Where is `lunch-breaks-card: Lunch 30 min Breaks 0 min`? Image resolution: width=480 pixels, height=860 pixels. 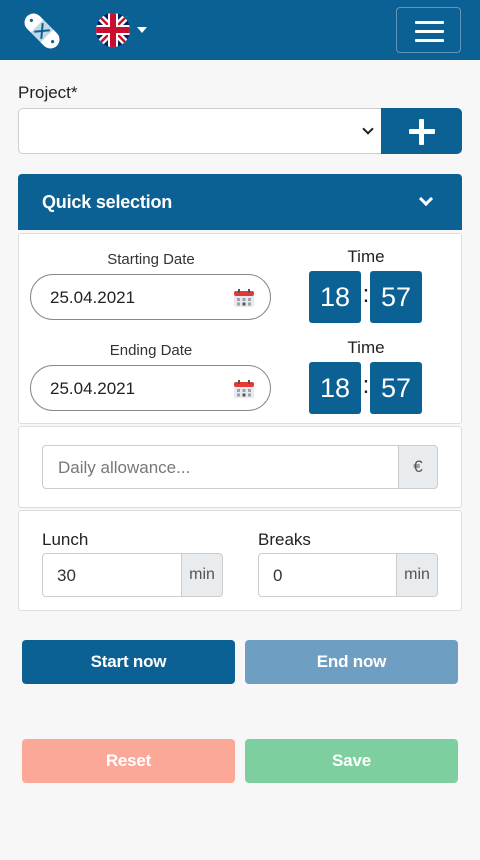 lunch-breaks-card: Lunch 30 min Breaks 0 min is located at coordinates (240, 560).